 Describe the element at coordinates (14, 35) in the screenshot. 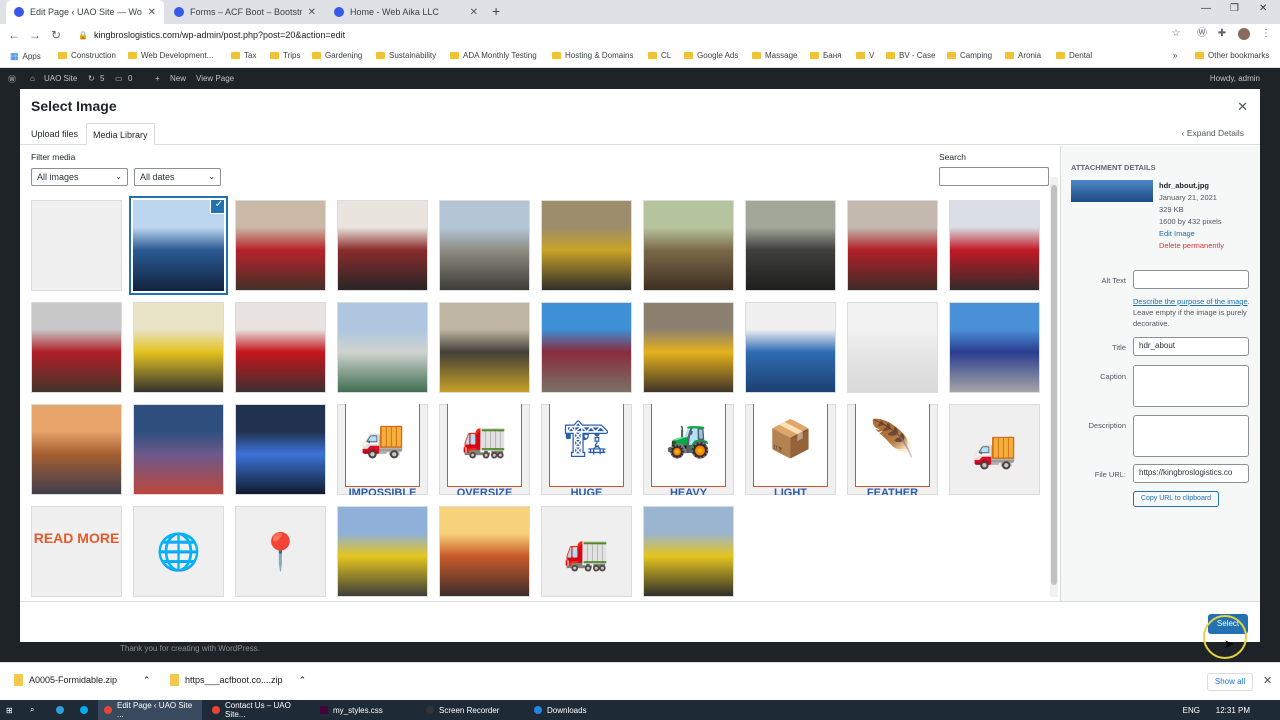

I see `back-icon: ←` at that location.